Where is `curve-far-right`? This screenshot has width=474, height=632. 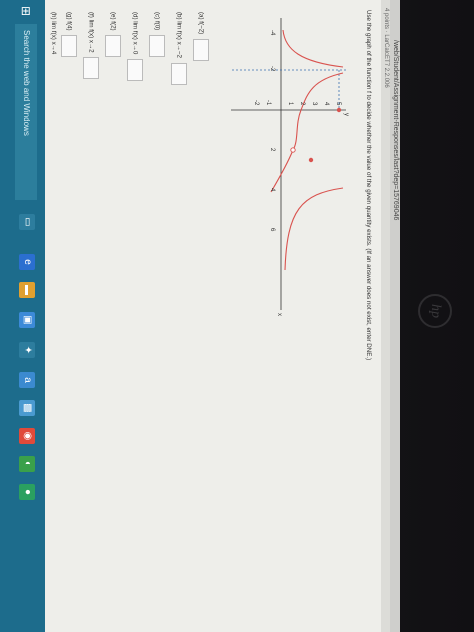 curve-far-right is located at coordinates (314, 229).